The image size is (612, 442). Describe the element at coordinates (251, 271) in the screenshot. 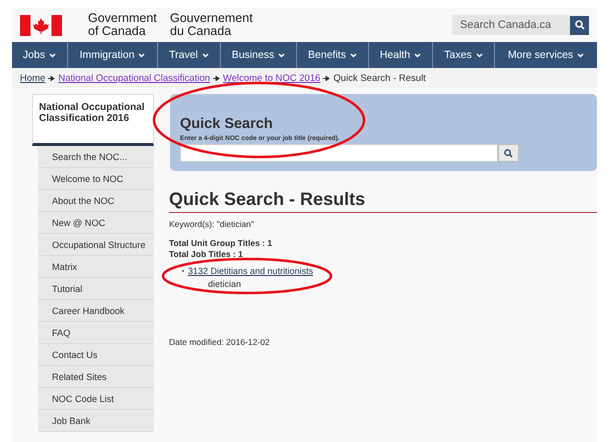

I see `result-link: 3132 Dietitians and nutritionists` at that location.